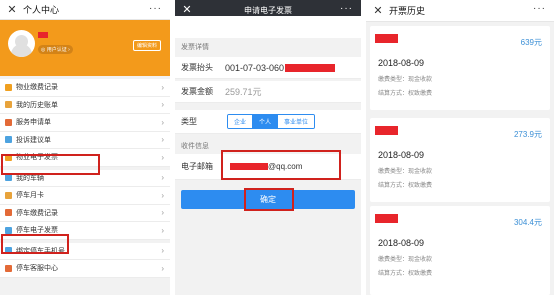 This screenshot has height=295, width=554. I want to click on user-auth-badge: ◎ 用户认证 ›, so click(55, 49).